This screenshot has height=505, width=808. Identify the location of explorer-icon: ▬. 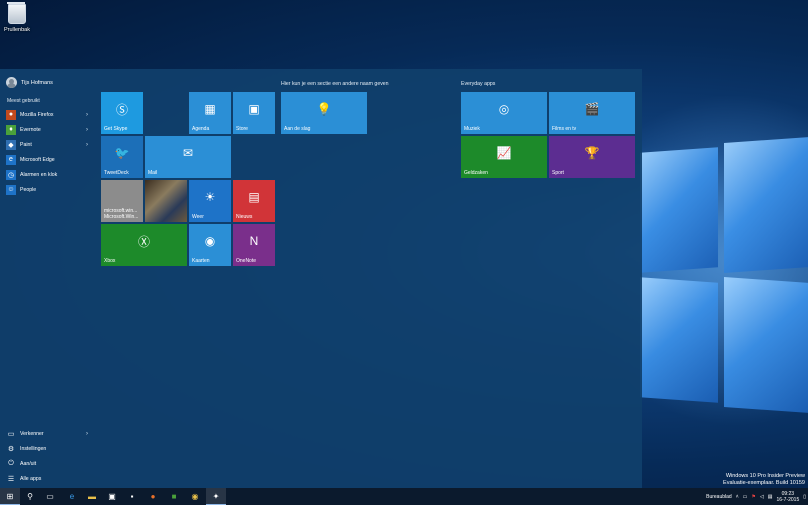
(92, 496).